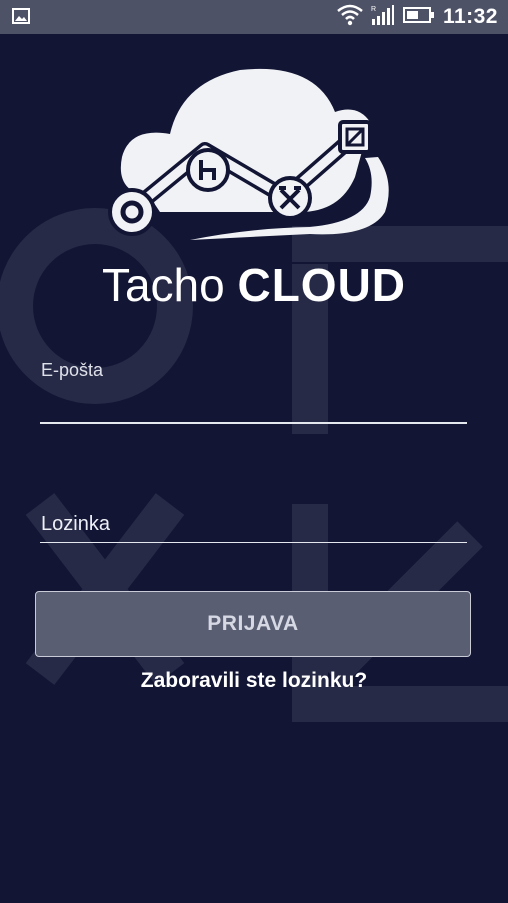 The width and height of the screenshot is (508, 903). I want to click on app-title-light: Tacho, so click(163, 285).